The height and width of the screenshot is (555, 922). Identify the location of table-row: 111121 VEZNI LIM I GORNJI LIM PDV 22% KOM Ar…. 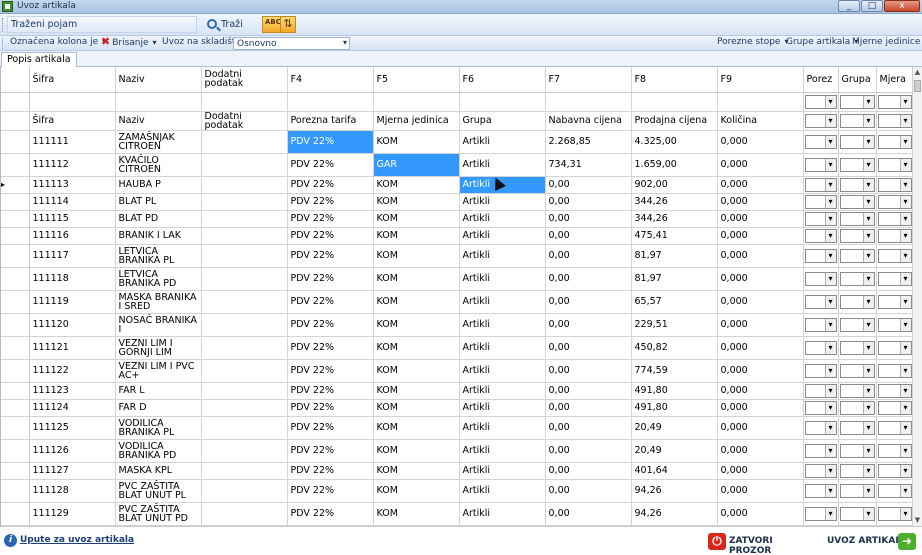
(456, 348).